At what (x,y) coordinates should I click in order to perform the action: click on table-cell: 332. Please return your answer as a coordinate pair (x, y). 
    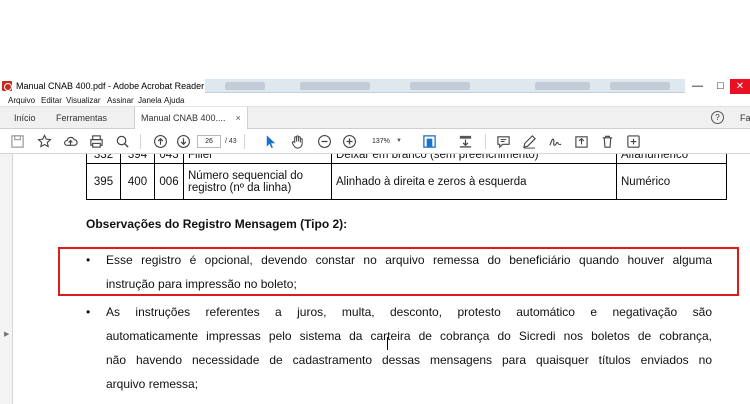
    Looking at the image, I should click on (103, 159).